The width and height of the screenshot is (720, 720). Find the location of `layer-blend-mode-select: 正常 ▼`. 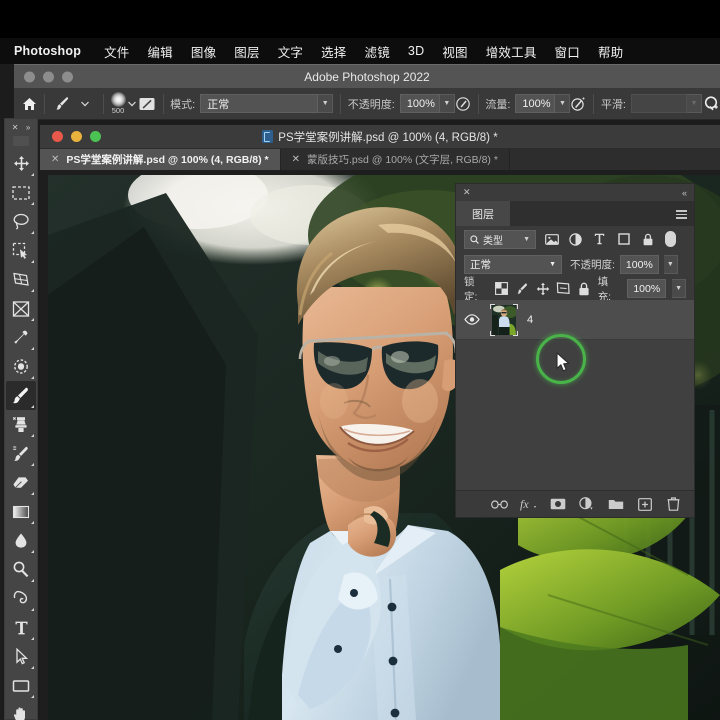

layer-blend-mode-select: 正常 ▼ is located at coordinates (513, 264).